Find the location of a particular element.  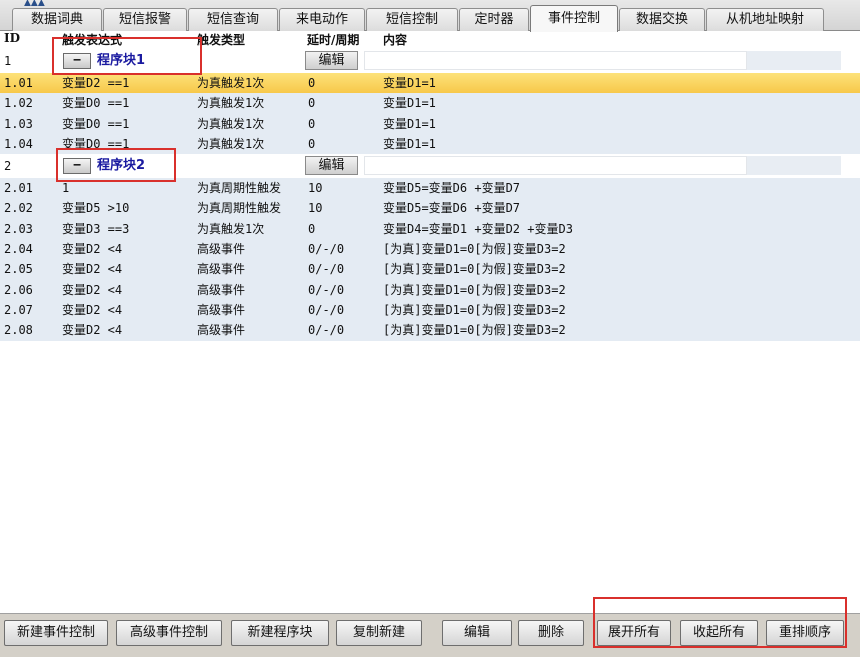

new-event-control-button: 新建事件控制 is located at coordinates (56, 633).